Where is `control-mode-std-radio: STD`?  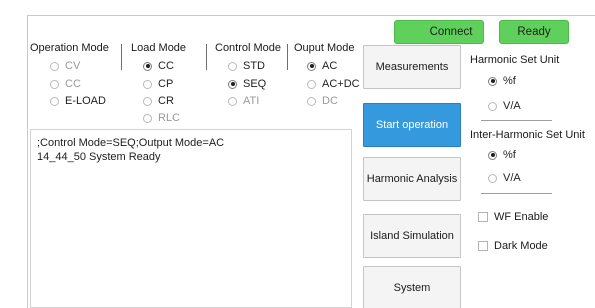
control-mode-std-radio: STD is located at coordinates (246, 66).